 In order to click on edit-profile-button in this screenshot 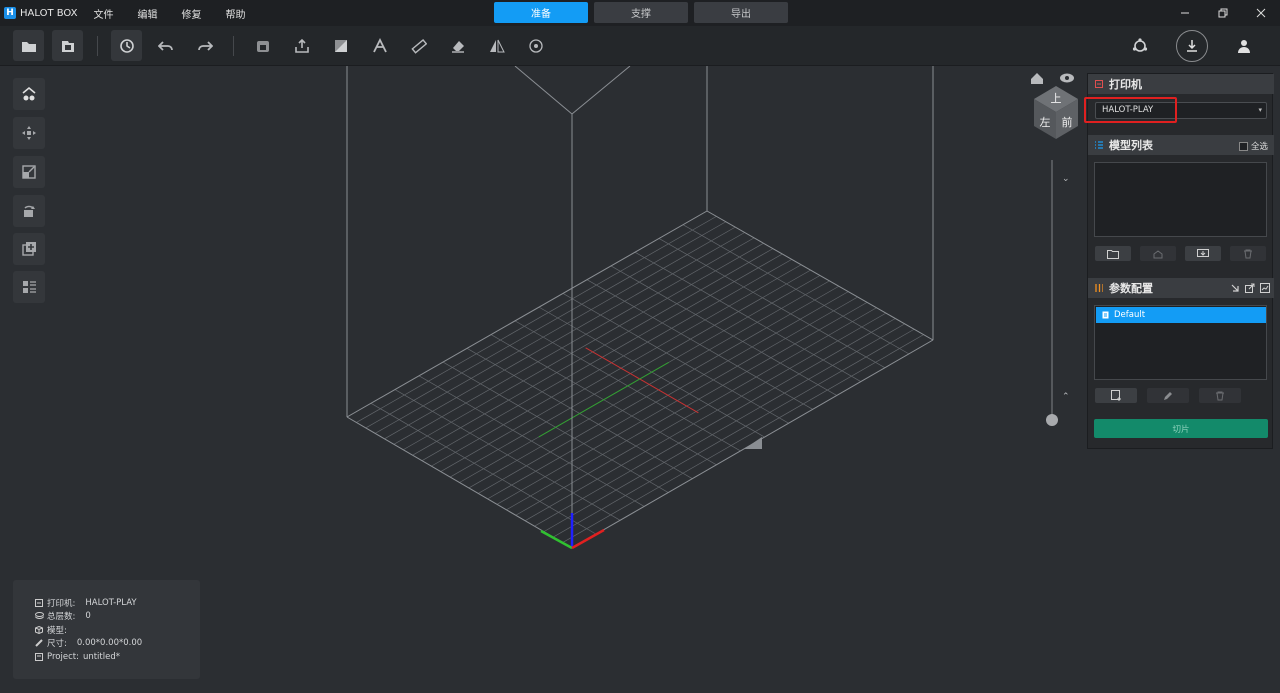, I will do `click(1168, 395)`.